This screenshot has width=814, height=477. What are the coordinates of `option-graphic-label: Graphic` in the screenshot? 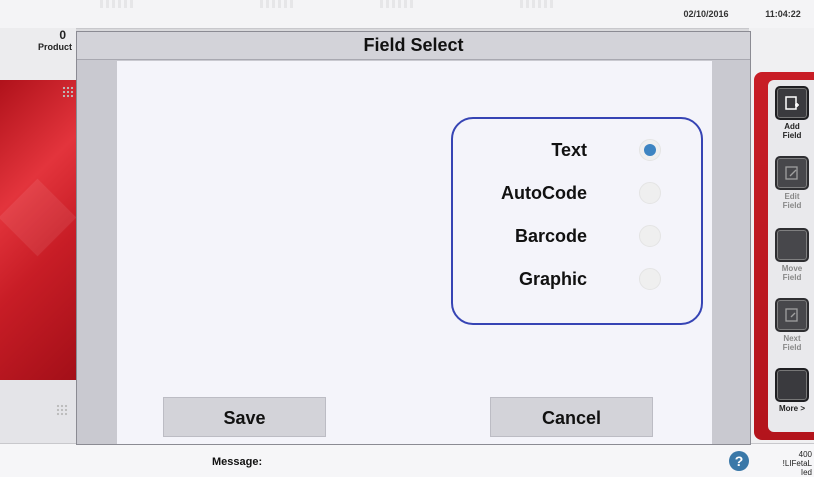 It's located at (553, 279).